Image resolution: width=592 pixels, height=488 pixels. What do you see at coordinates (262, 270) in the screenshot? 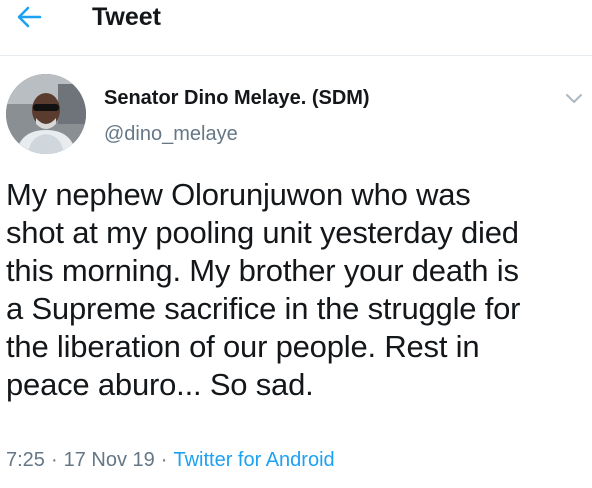
I see `tweet-text-line: this morning. My brother your death is` at bounding box center [262, 270].